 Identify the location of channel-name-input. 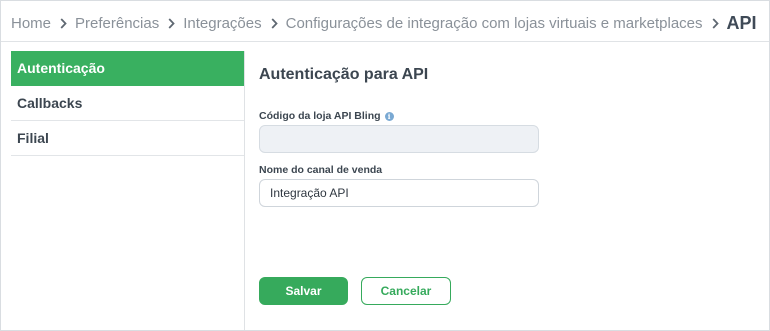
(399, 193).